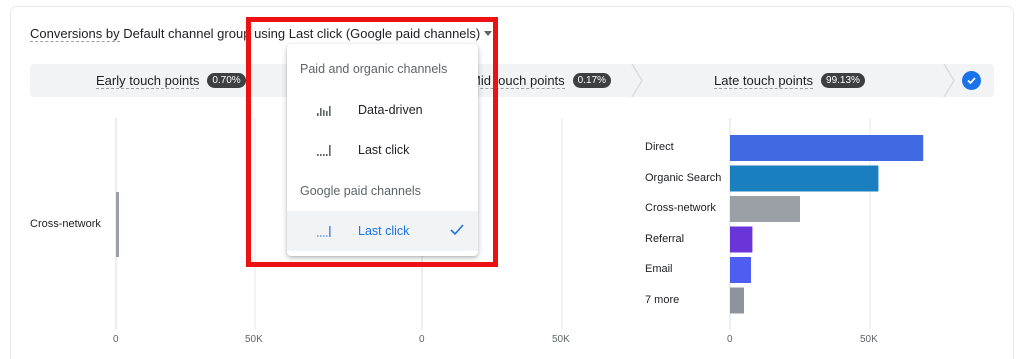  I want to click on category-label: Direct, so click(659, 147).